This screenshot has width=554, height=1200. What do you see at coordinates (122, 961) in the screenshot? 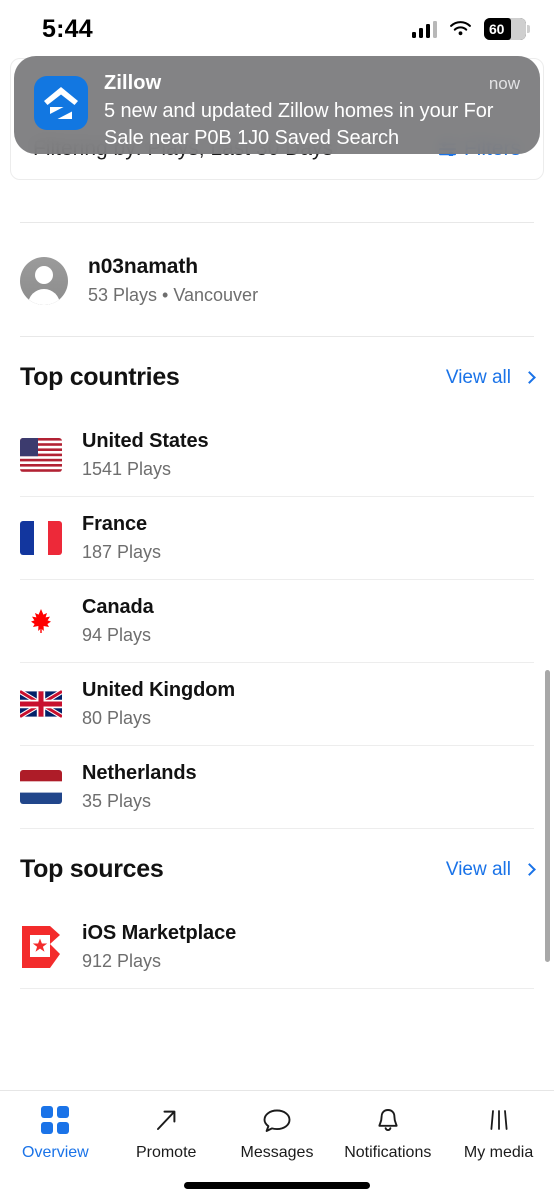
I see `row-plays: 912 Plays` at bounding box center [122, 961].